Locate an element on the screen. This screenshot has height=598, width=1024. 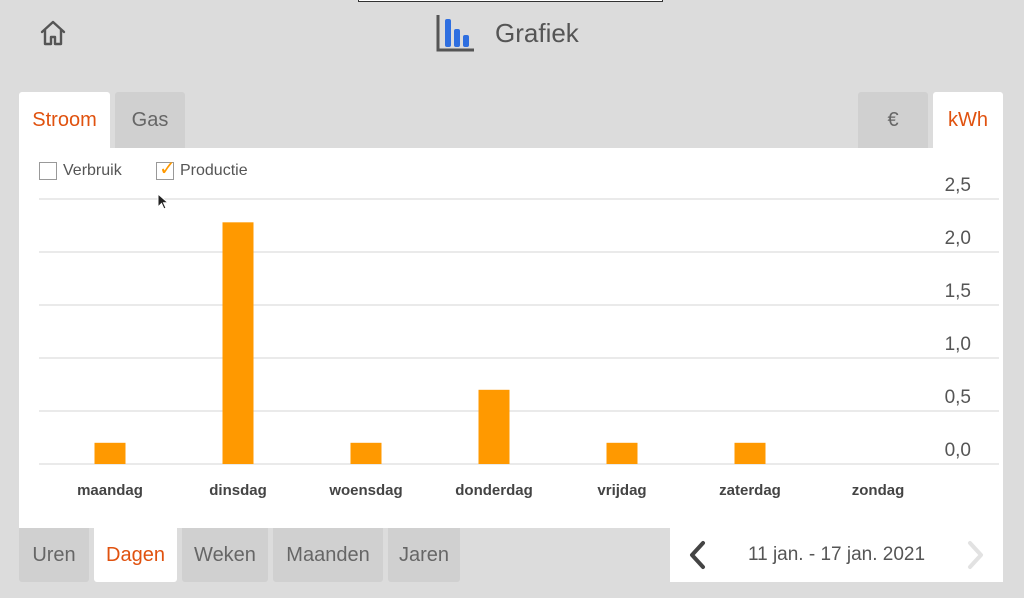
tab-jaren-label: Jaren is located at coordinates (424, 554).